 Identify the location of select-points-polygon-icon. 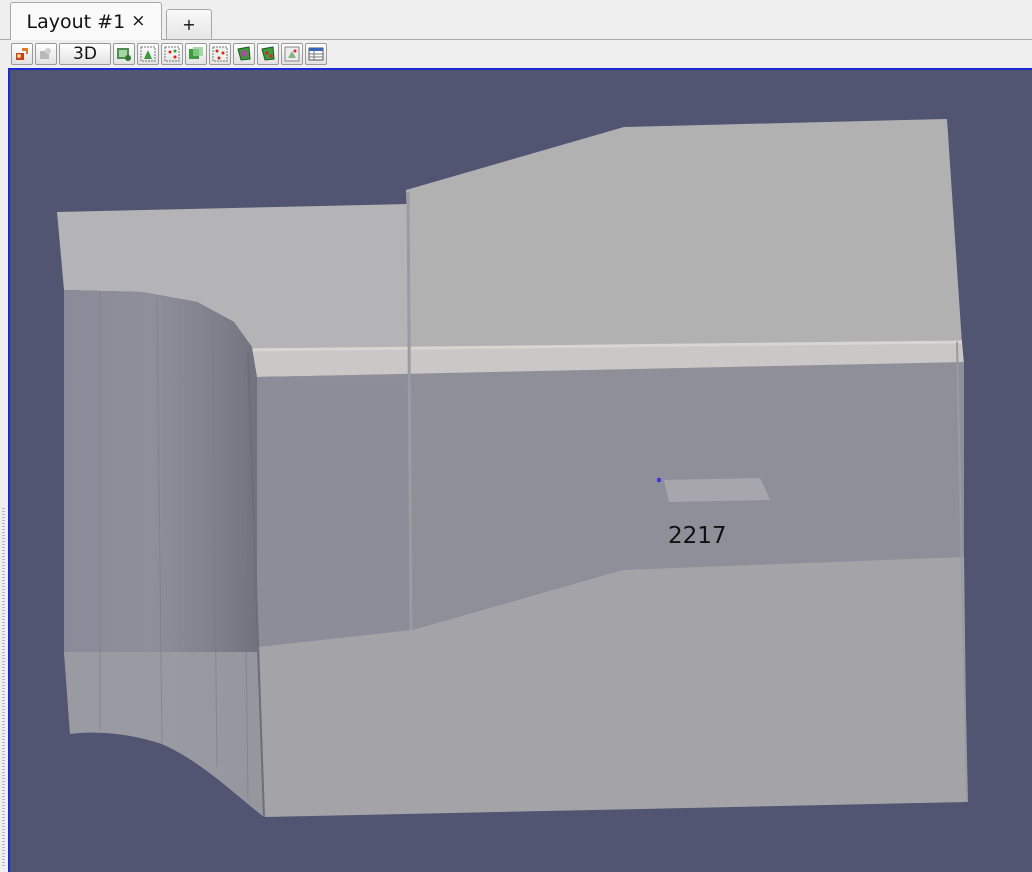
(268, 54).